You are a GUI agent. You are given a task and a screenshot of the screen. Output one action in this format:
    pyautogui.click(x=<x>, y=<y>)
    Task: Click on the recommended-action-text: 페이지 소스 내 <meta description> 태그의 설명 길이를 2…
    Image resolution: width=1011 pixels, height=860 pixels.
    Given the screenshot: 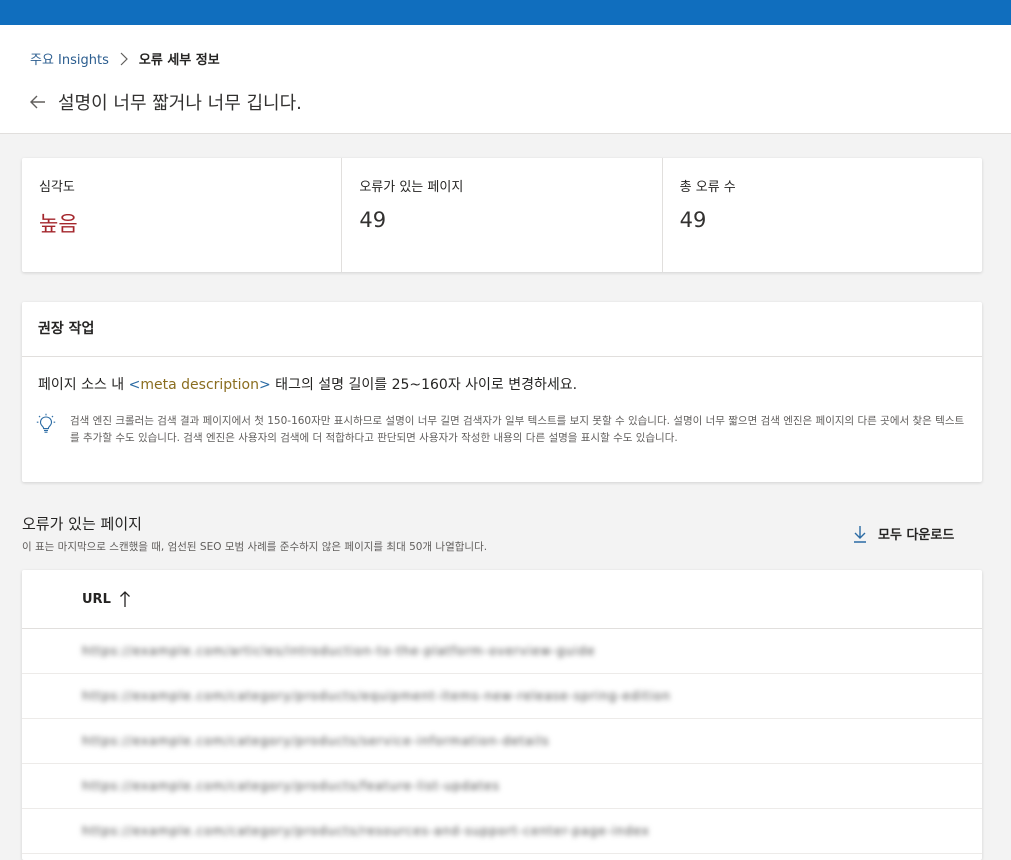 What is the action you would take?
    pyautogui.click(x=502, y=375)
    